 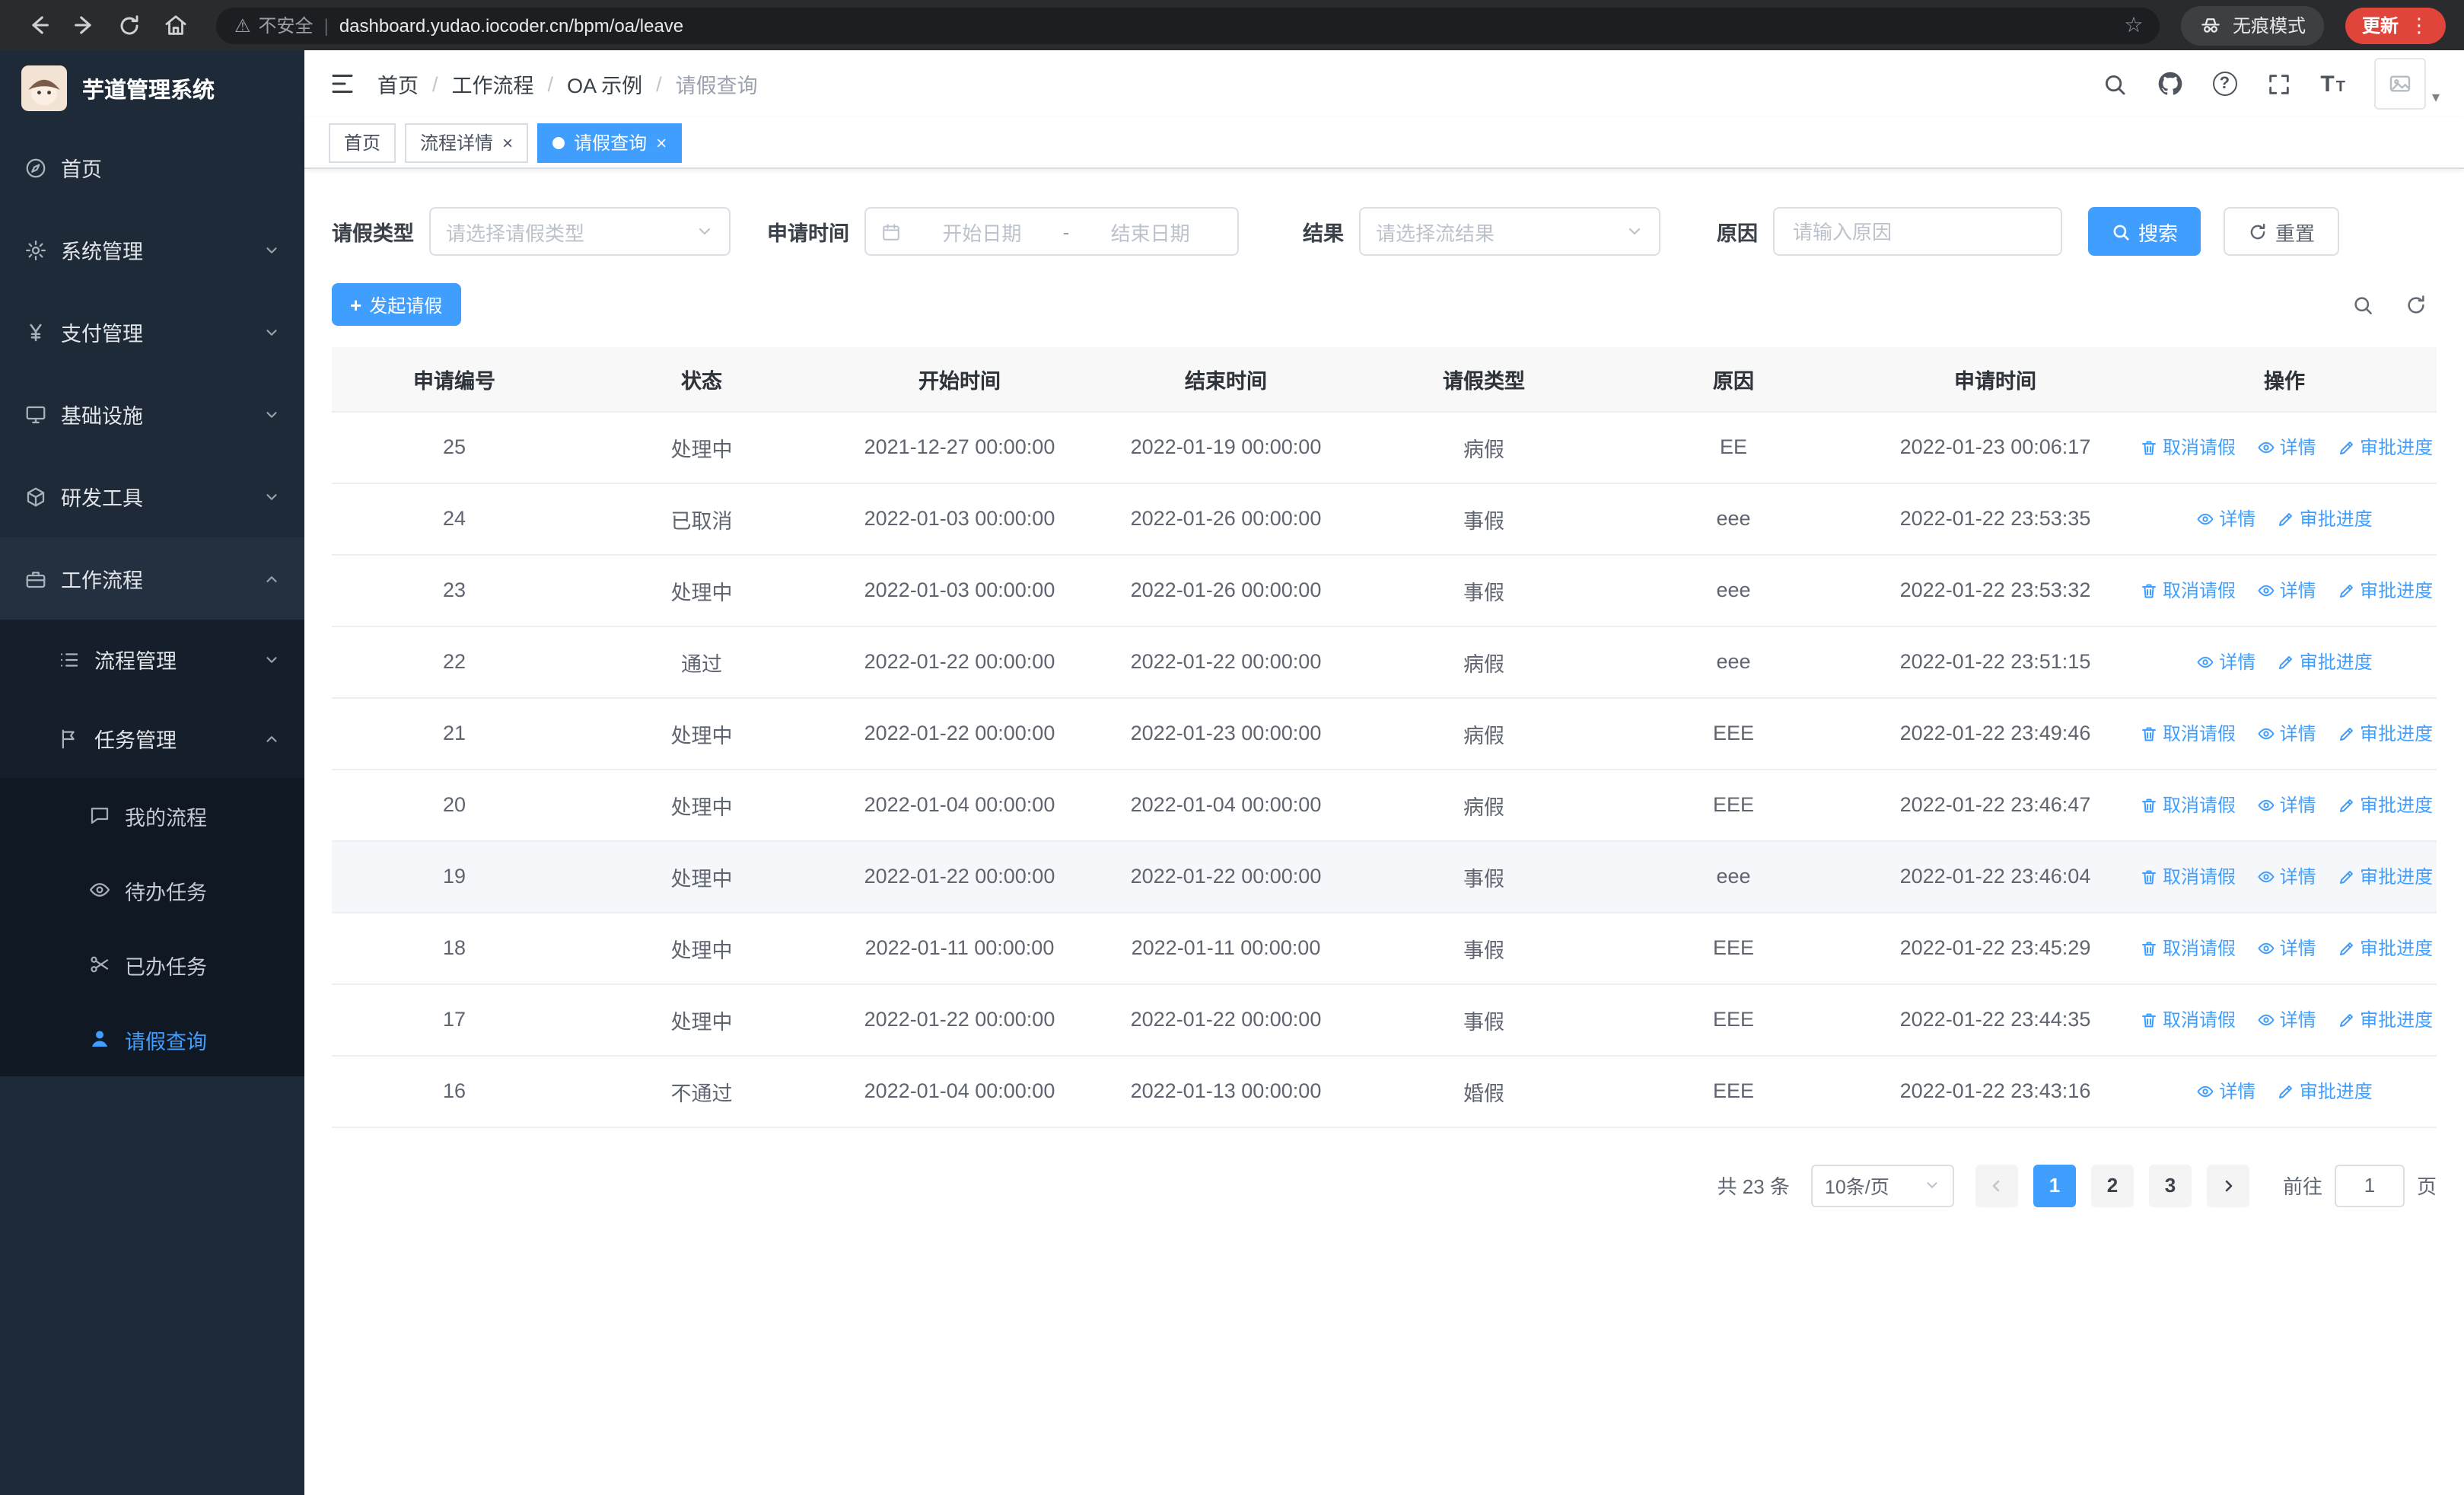 What do you see at coordinates (152, 890) in the screenshot?
I see `sidebar-item-todo-tasks: 待办任务` at bounding box center [152, 890].